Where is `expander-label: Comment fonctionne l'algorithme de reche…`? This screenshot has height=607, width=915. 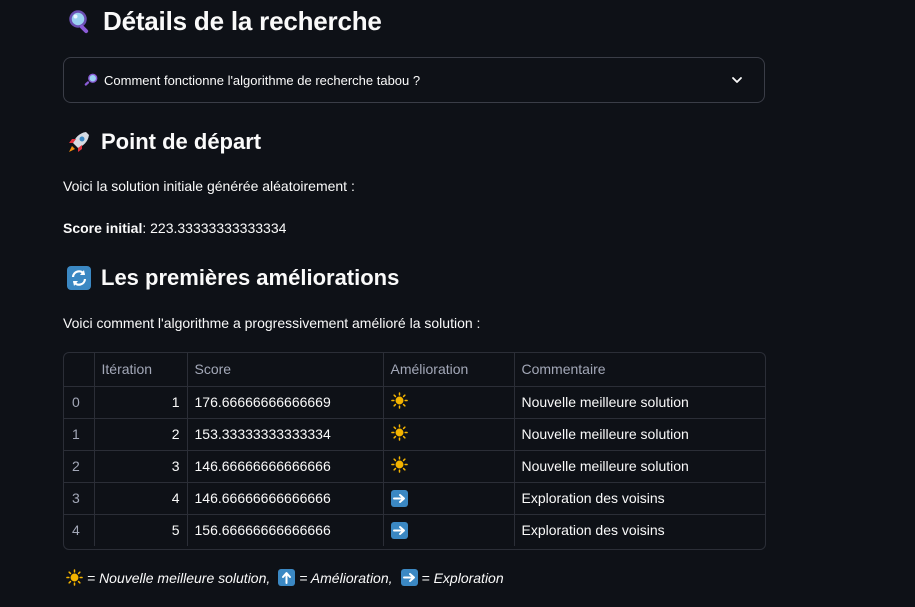
expander-label: Comment fonctionne l'algorithme de reche… is located at coordinates (262, 80).